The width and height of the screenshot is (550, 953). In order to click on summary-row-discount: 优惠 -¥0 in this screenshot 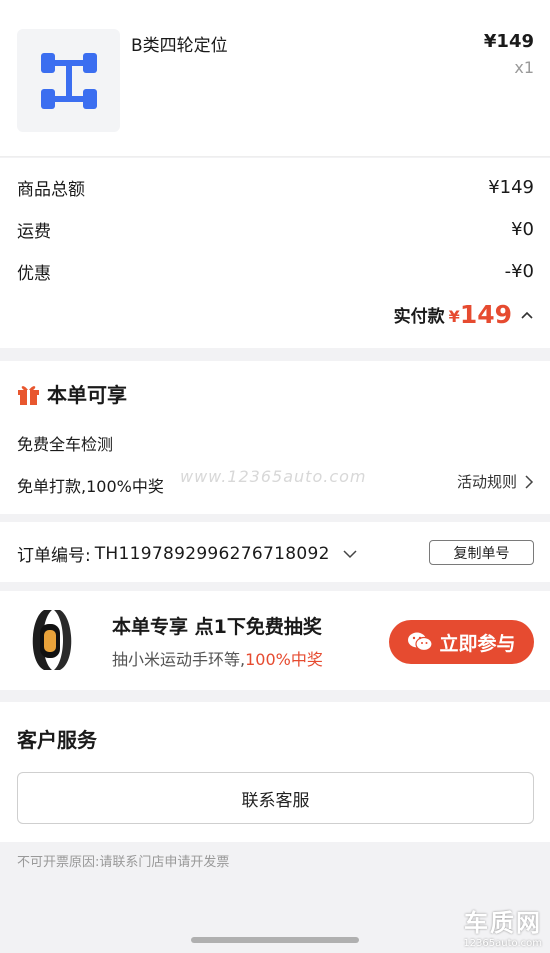, I will do `click(275, 271)`.